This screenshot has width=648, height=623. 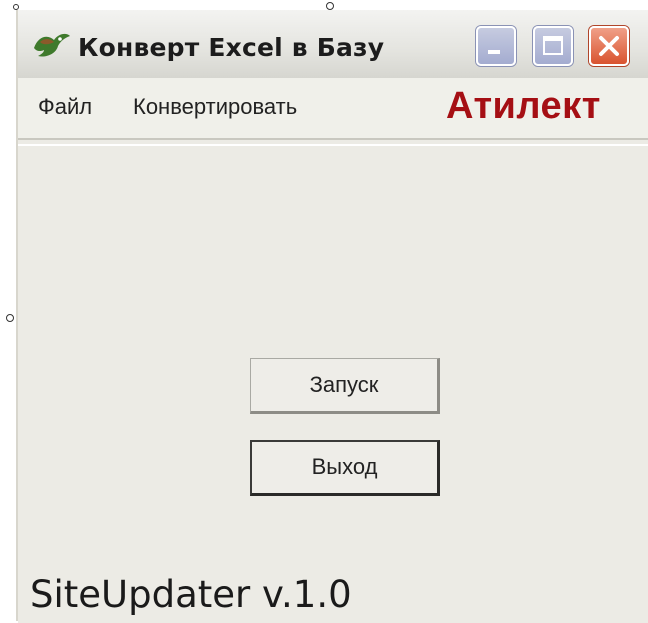 What do you see at coordinates (345, 386) in the screenshot?
I see `start-button: Запуск` at bounding box center [345, 386].